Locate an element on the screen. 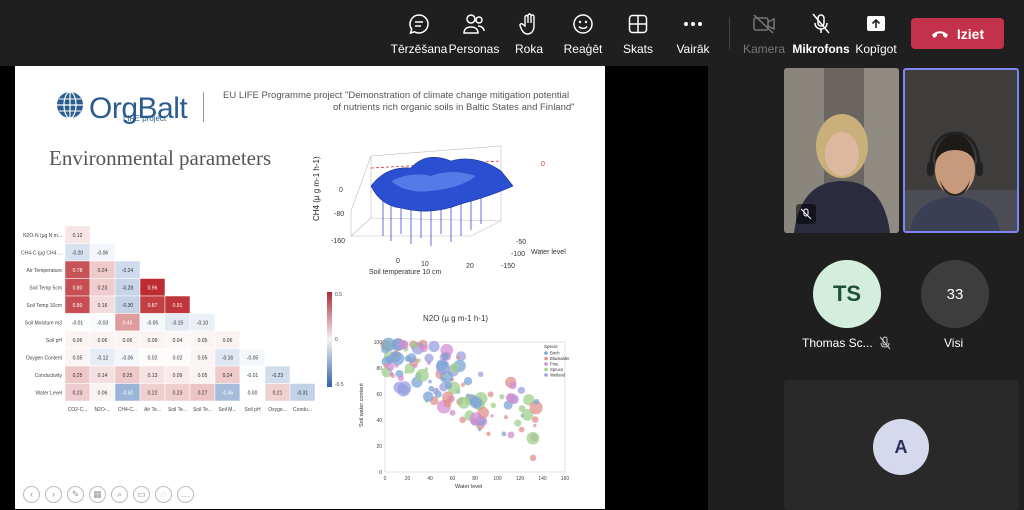  participant-video-woman is located at coordinates (841, 150).